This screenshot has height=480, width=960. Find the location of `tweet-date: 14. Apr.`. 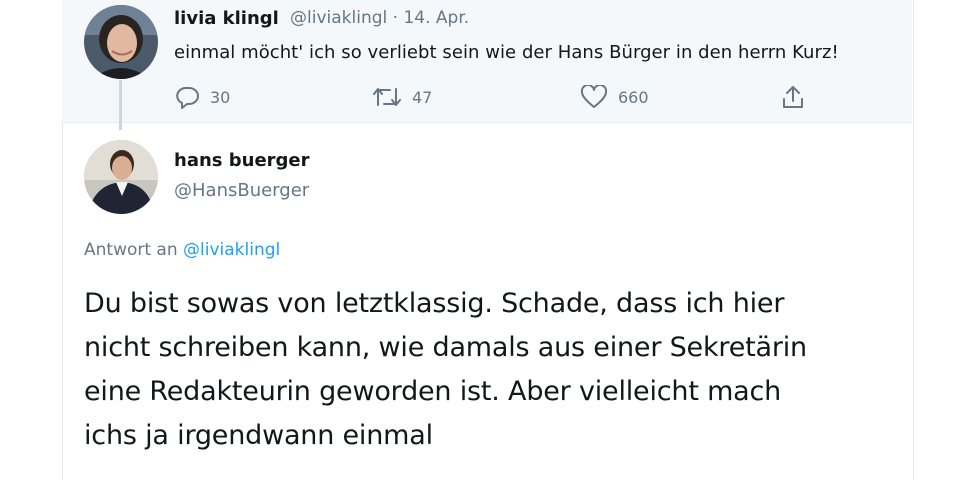

tweet-date: 14. Apr. is located at coordinates (436, 18).